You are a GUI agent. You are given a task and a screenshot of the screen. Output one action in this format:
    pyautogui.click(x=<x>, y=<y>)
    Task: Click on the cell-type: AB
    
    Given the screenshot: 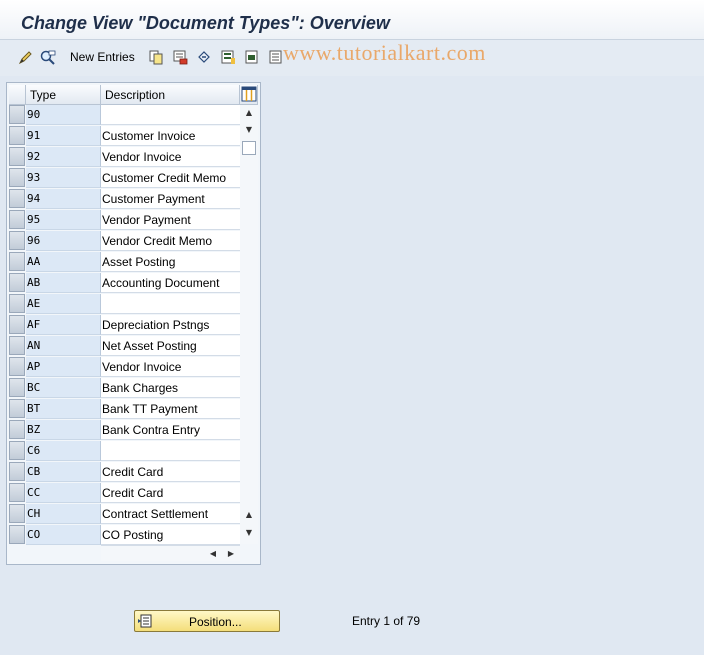 What is the action you would take?
    pyautogui.click(x=63, y=283)
    